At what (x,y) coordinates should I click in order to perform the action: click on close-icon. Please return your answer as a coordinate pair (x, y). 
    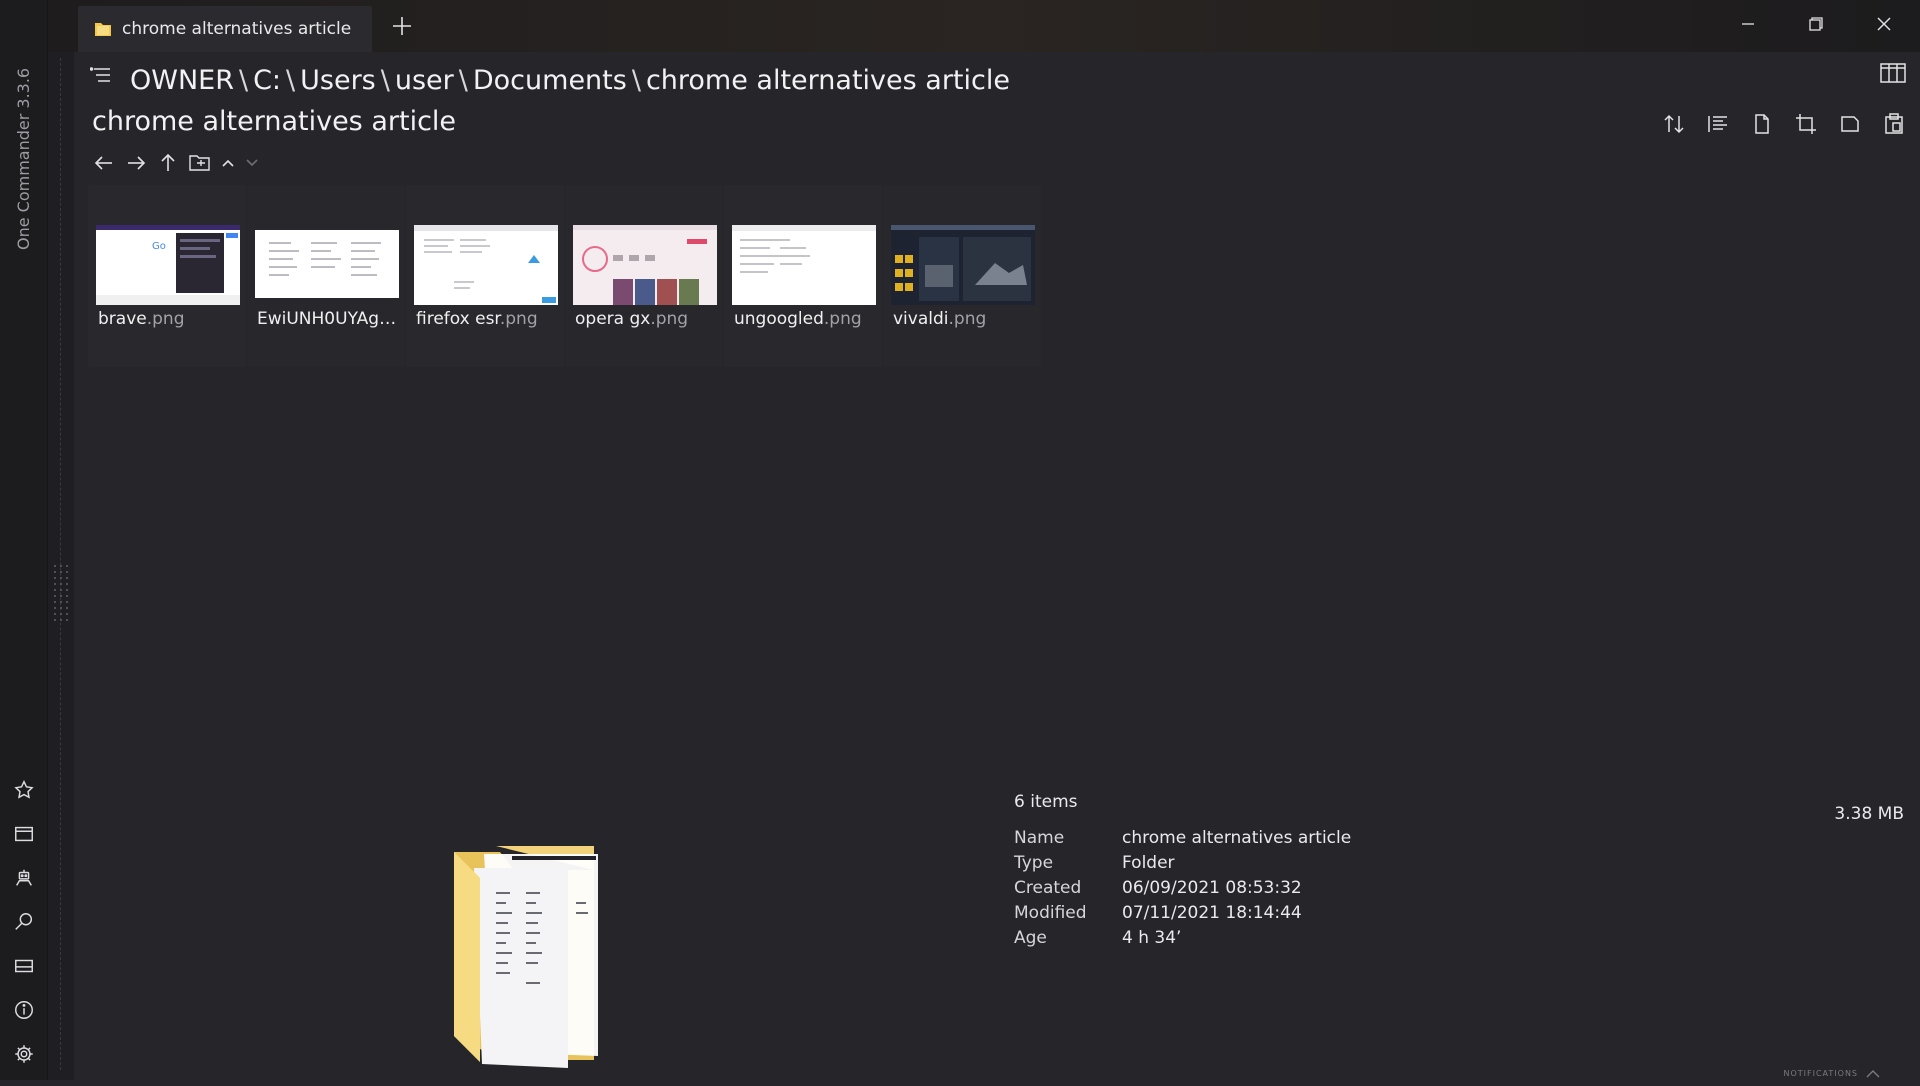
    Looking at the image, I should click on (1884, 24).